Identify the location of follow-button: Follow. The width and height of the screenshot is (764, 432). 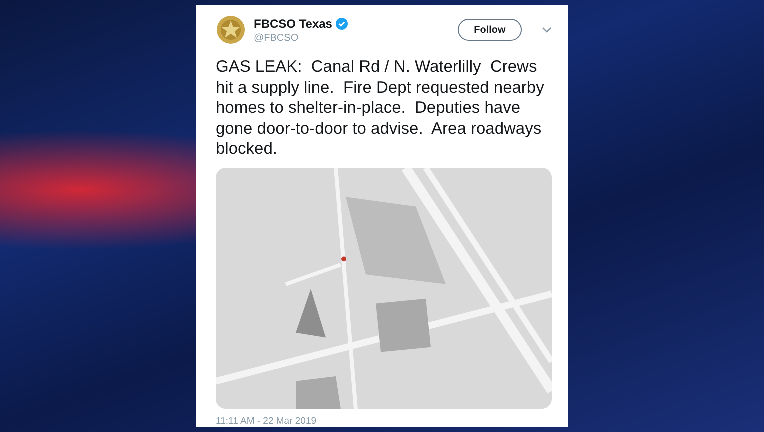
(490, 30).